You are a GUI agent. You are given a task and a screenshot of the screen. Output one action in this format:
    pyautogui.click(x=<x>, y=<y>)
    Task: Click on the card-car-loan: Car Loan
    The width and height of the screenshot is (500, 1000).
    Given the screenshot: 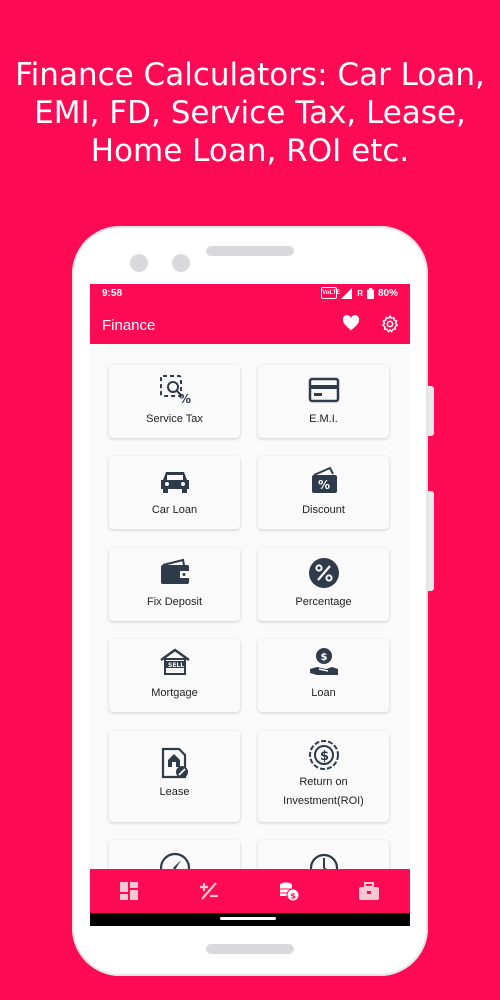 What is the action you would take?
    pyautogui.click(x=174, y=492)
    